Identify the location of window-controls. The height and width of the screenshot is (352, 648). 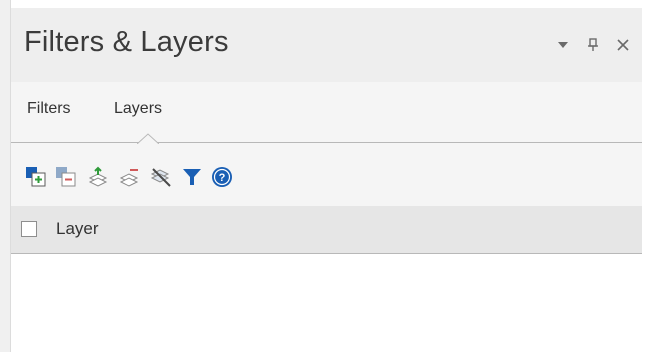
(593, 45).